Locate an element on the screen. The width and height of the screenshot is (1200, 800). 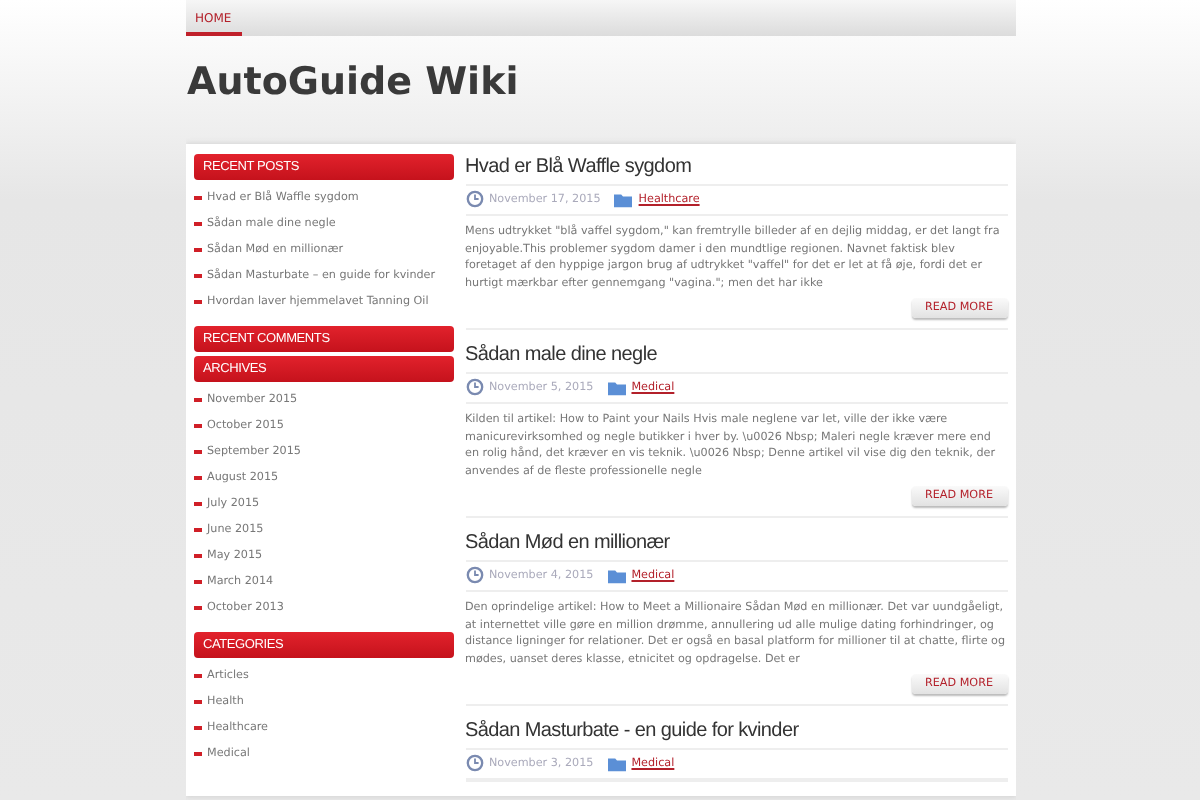
post-title: Sådan Masturbate - en guide for kvinder is located at coordinates (736, 735).